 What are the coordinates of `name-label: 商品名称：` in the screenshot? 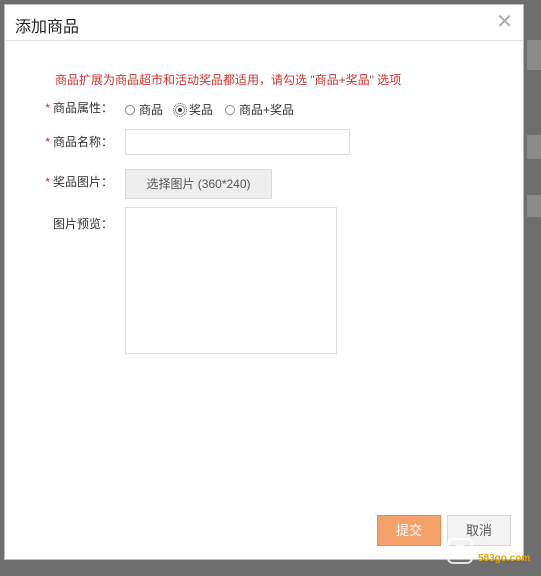 It's located at (82, 142).